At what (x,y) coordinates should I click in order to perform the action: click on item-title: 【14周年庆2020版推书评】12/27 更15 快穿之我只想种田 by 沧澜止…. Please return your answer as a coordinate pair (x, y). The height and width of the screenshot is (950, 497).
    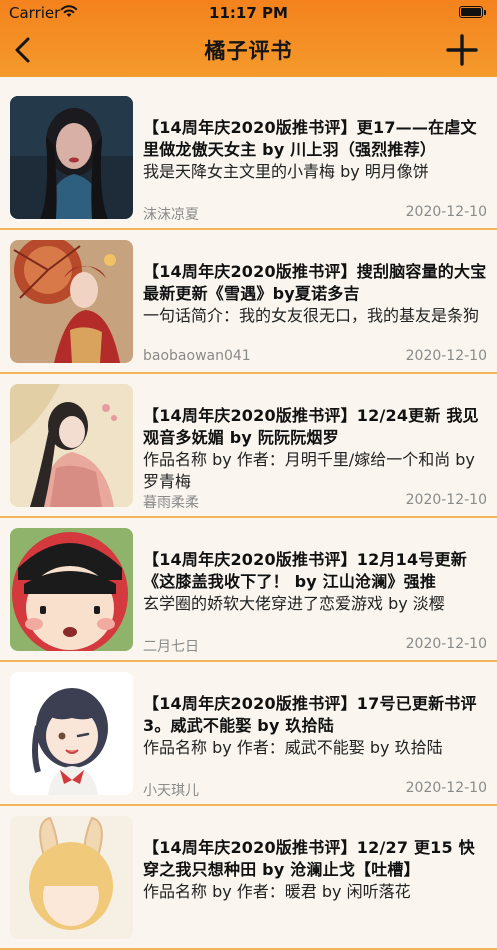
    Looking at the image, I should click on (309, 858).